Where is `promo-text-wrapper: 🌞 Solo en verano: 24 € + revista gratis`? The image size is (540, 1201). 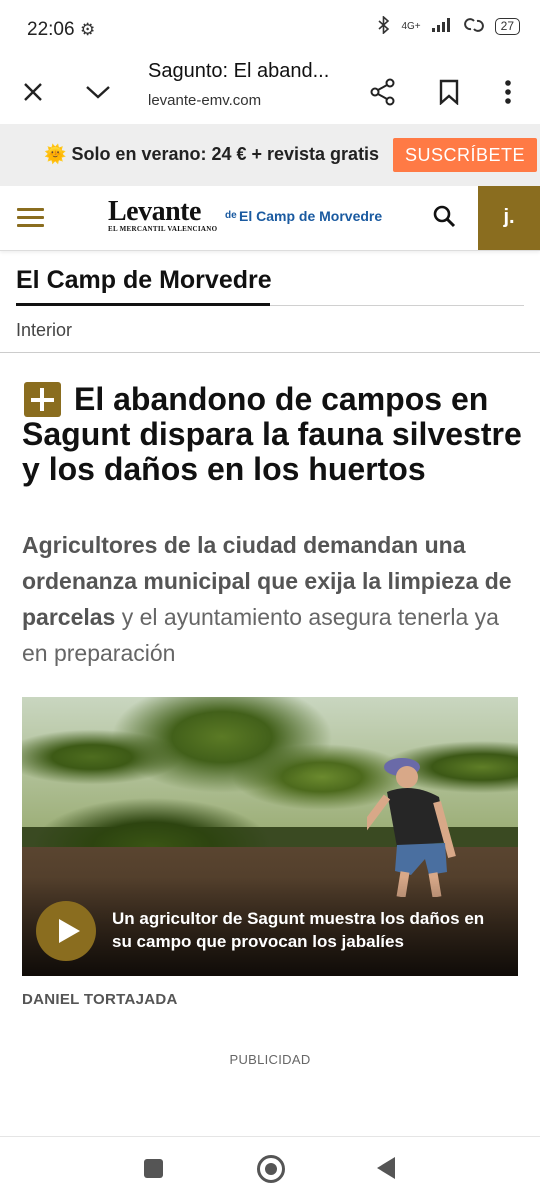 promo-text-wrapper: 🌞 Solo en verano: 24 € + revista gratis is located at coordinates (211, 154).